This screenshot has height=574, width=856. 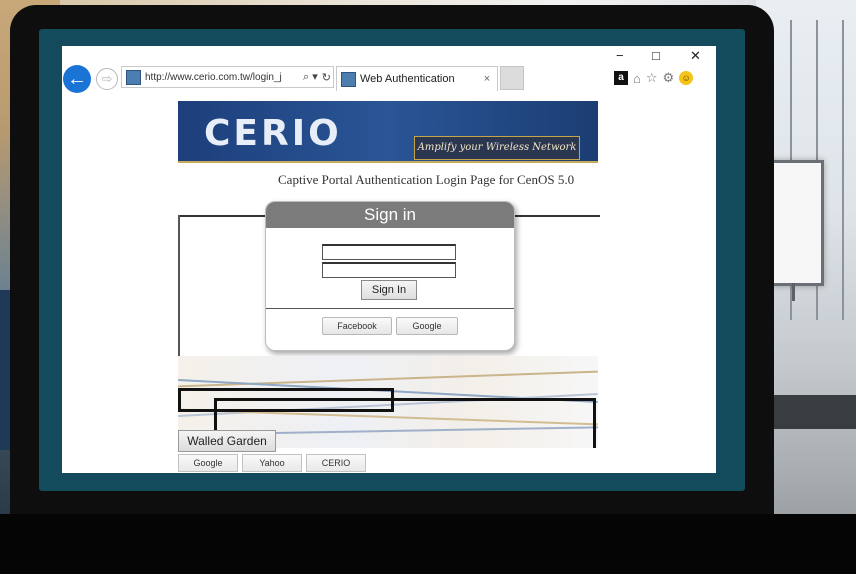 I want to click on site-favicon-icon, so click(x=133, y=77).